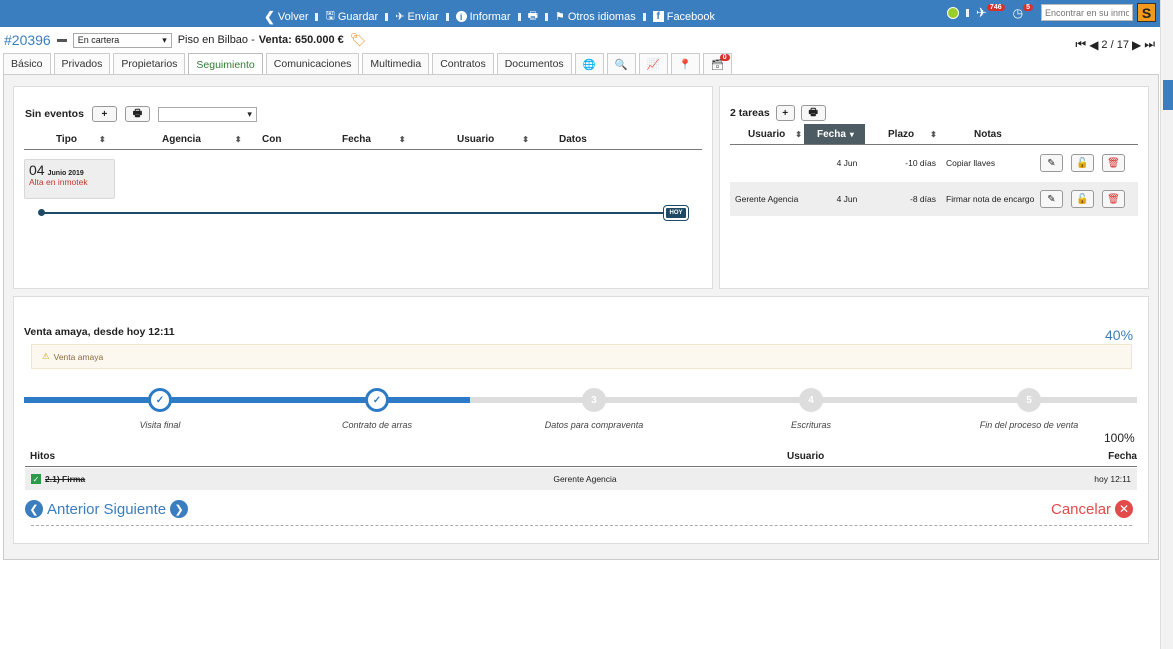 This screenshot has width=1173, height=649. Describe the element at coordinates (42, 456) in the screenshot. I see `col-hitos: Hitos` at that location.